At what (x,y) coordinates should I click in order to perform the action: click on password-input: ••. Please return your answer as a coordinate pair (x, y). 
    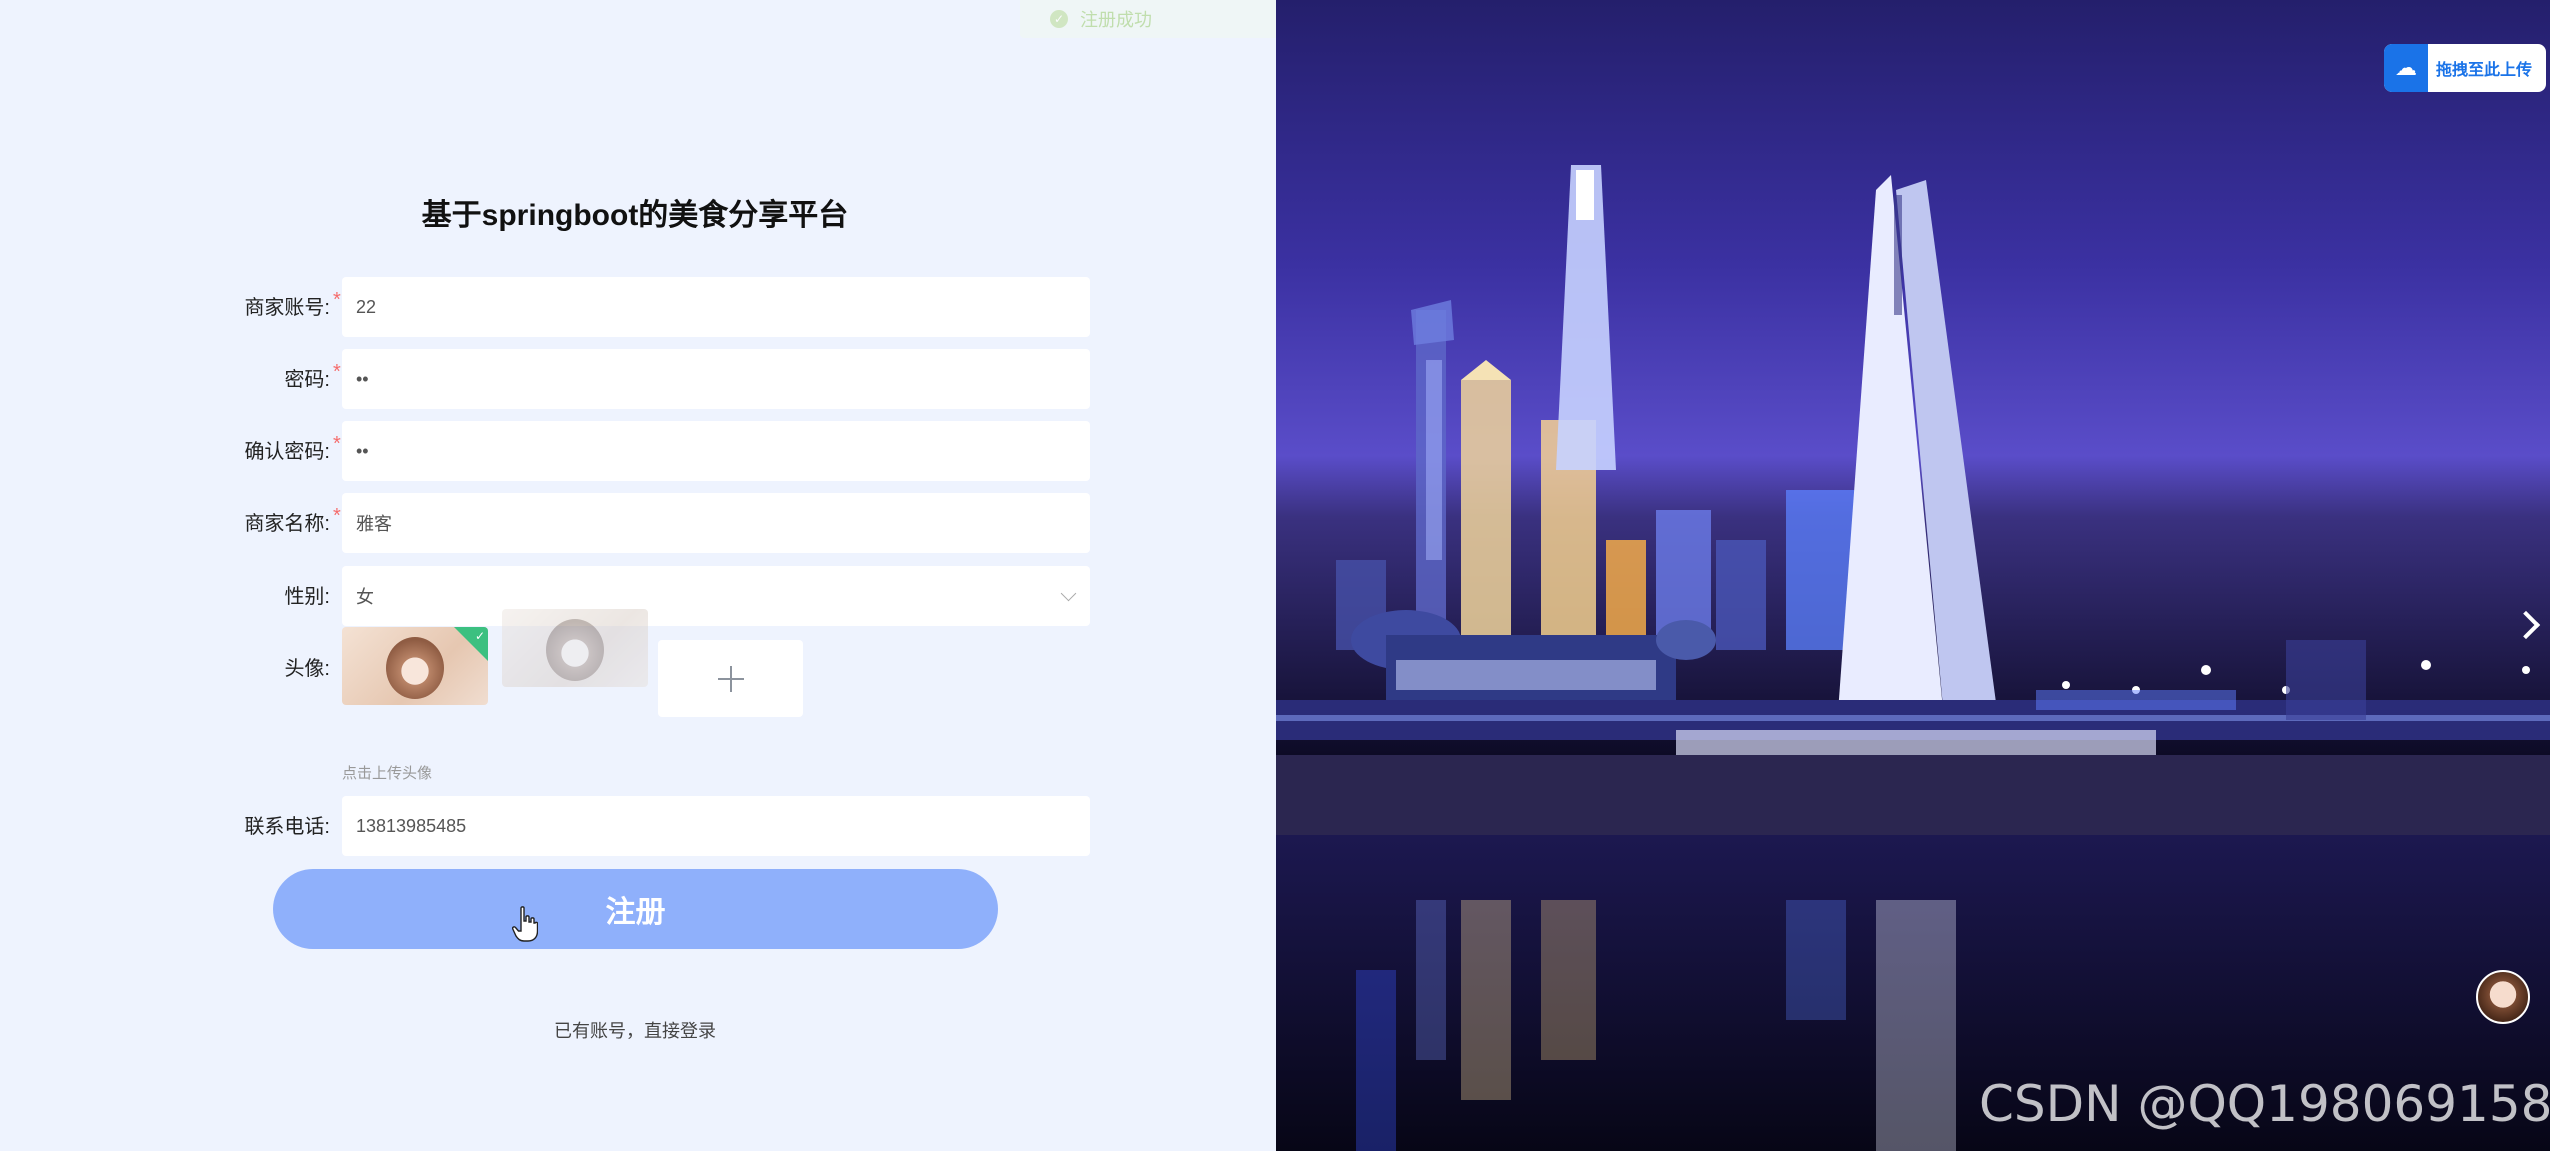
    Looking at the image, I should click on (716, 379).